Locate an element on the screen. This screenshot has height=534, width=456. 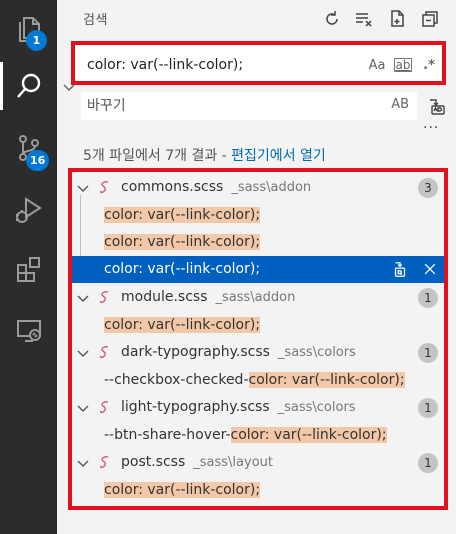
extensions-icon is located at coordinates (28, 269).